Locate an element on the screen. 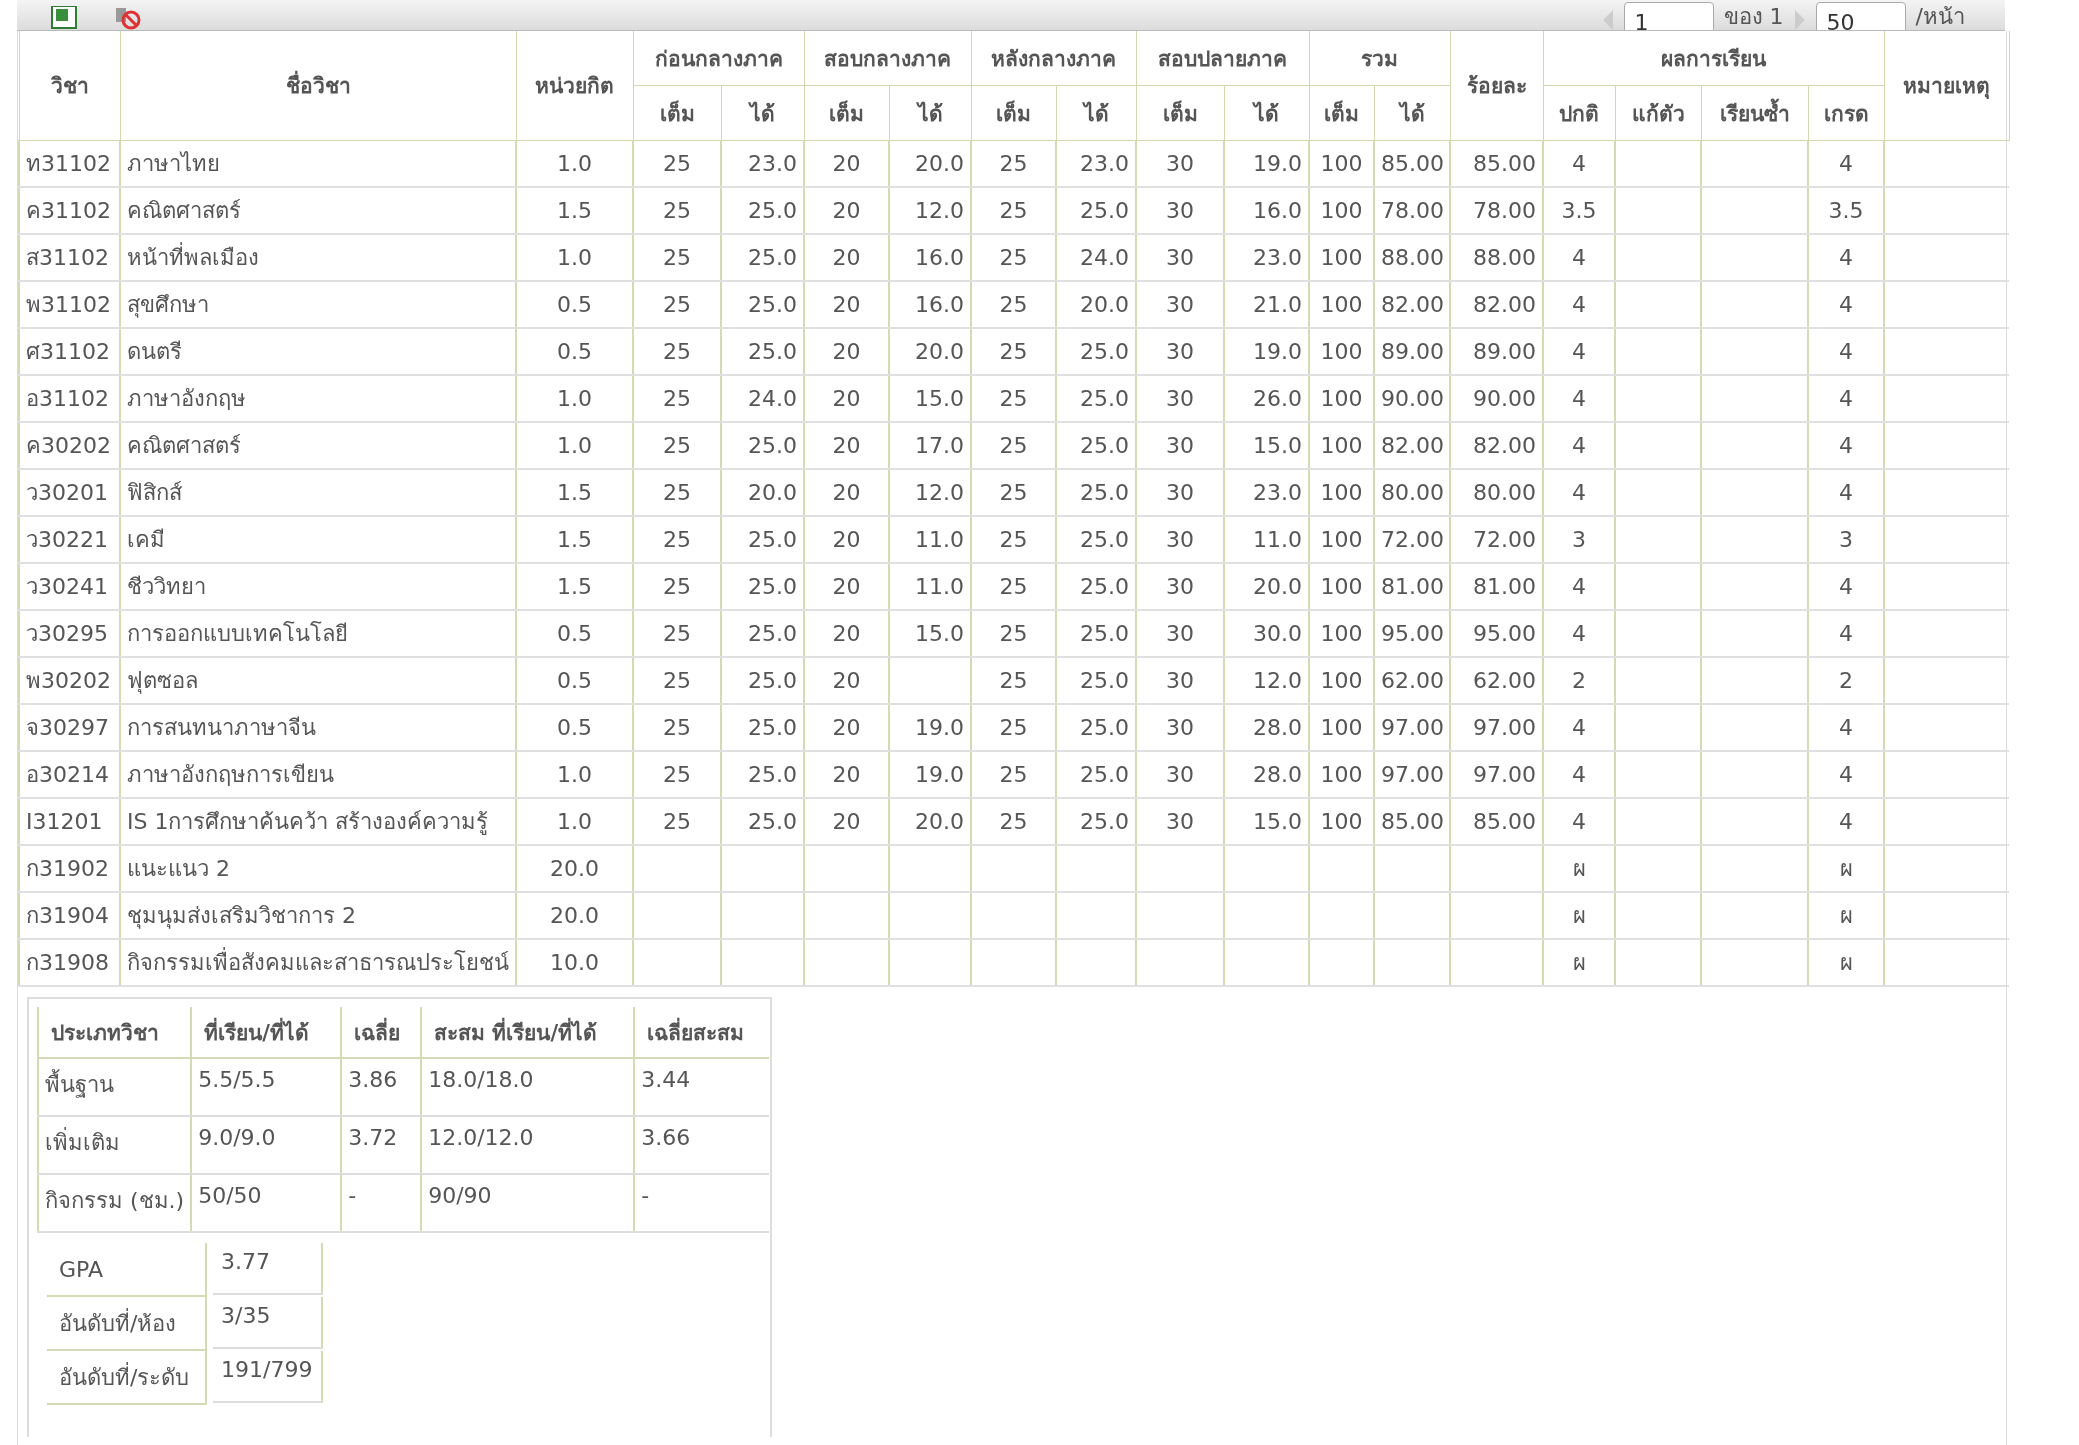  per-page-input: 50 is located at coordinates (1860, 16).